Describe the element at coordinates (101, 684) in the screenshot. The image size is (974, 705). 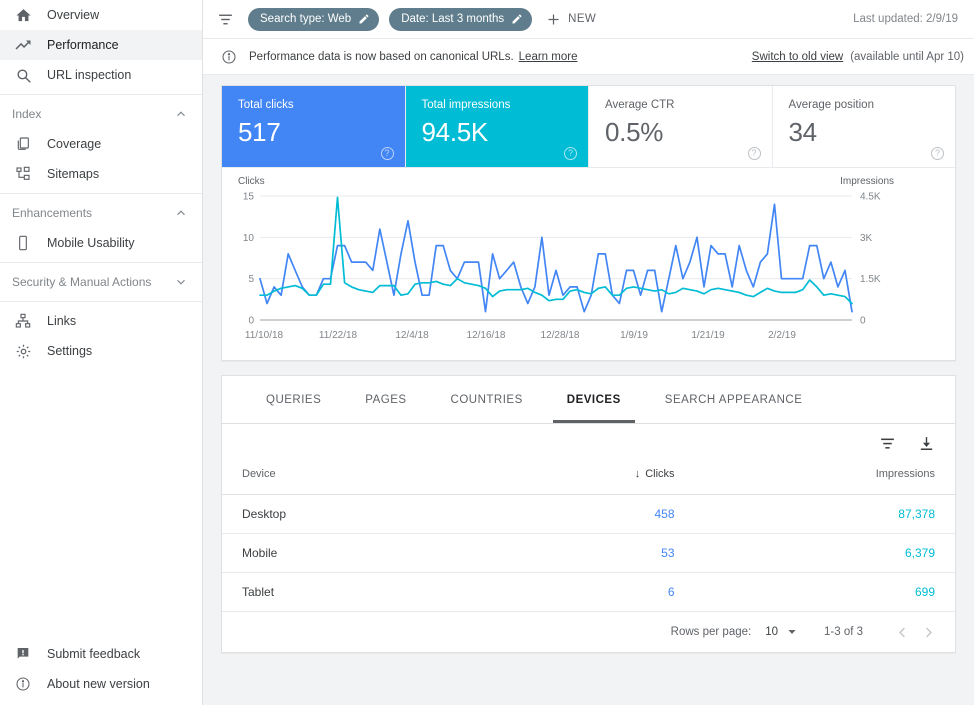
I see `sidebar-item-about-new-version: About new version` at that location.